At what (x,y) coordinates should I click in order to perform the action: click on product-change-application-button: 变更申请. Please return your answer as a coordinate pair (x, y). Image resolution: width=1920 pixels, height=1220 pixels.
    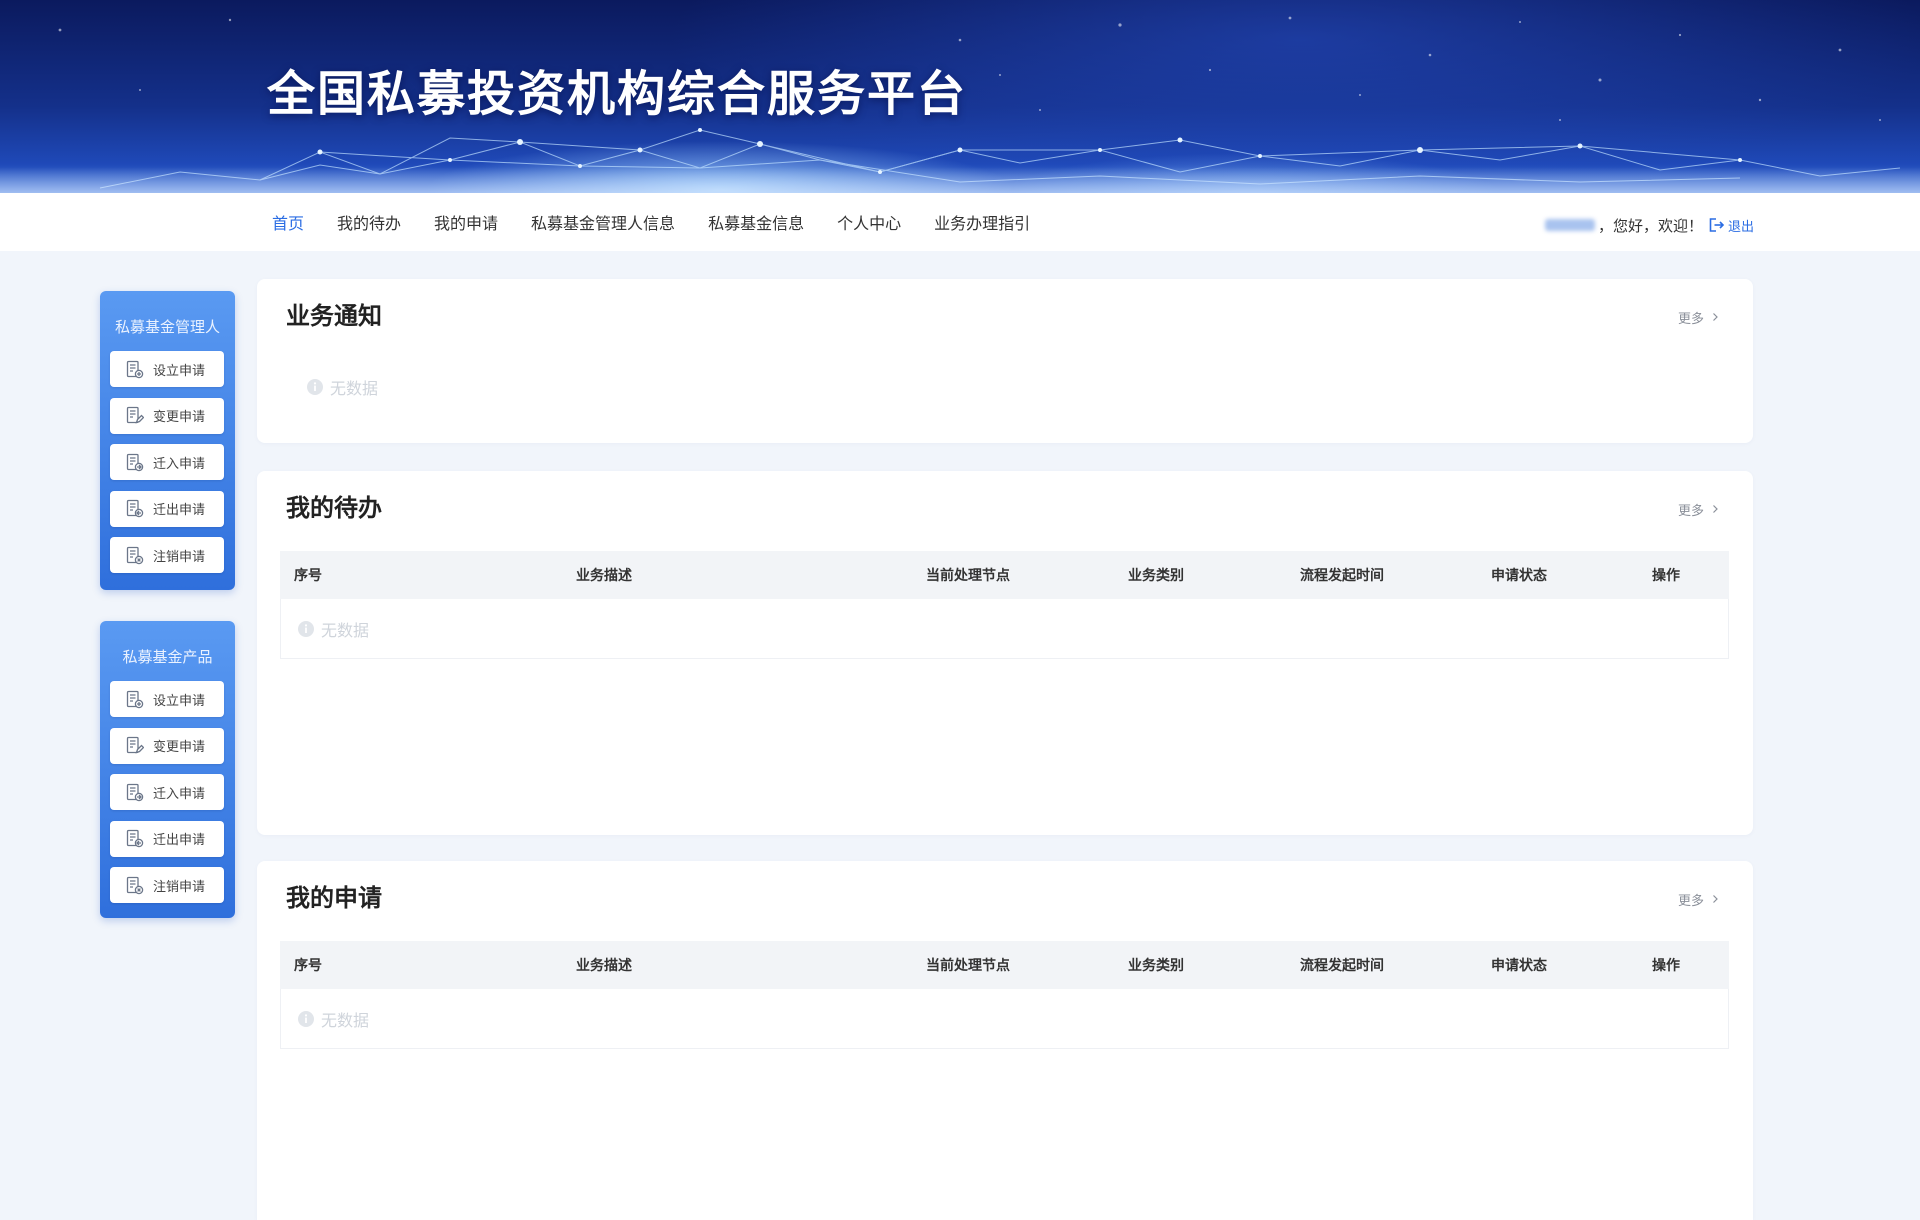
    Looking at the image, I should click on (167, 745).